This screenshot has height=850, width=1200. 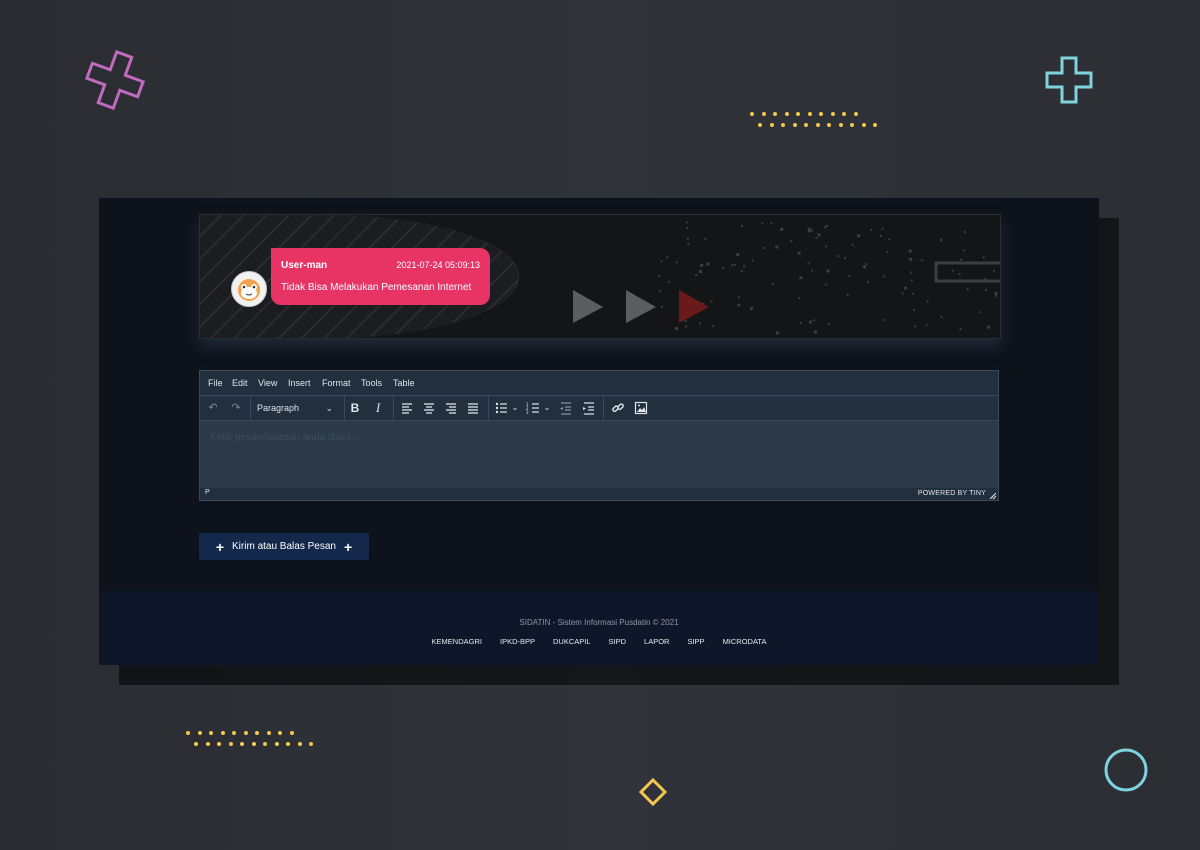 What do you see at coordinates (451, 408) in the screenshot?
I see `align-right-icon` at bounding box center [451, 408].